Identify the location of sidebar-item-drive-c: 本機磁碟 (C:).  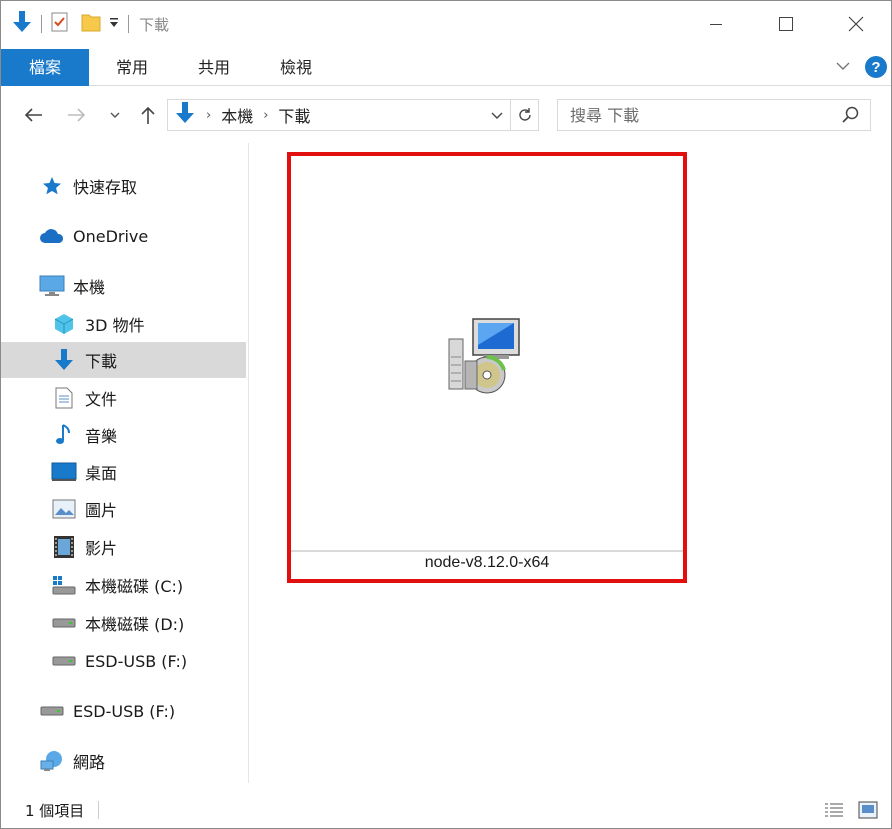
(146, 585).